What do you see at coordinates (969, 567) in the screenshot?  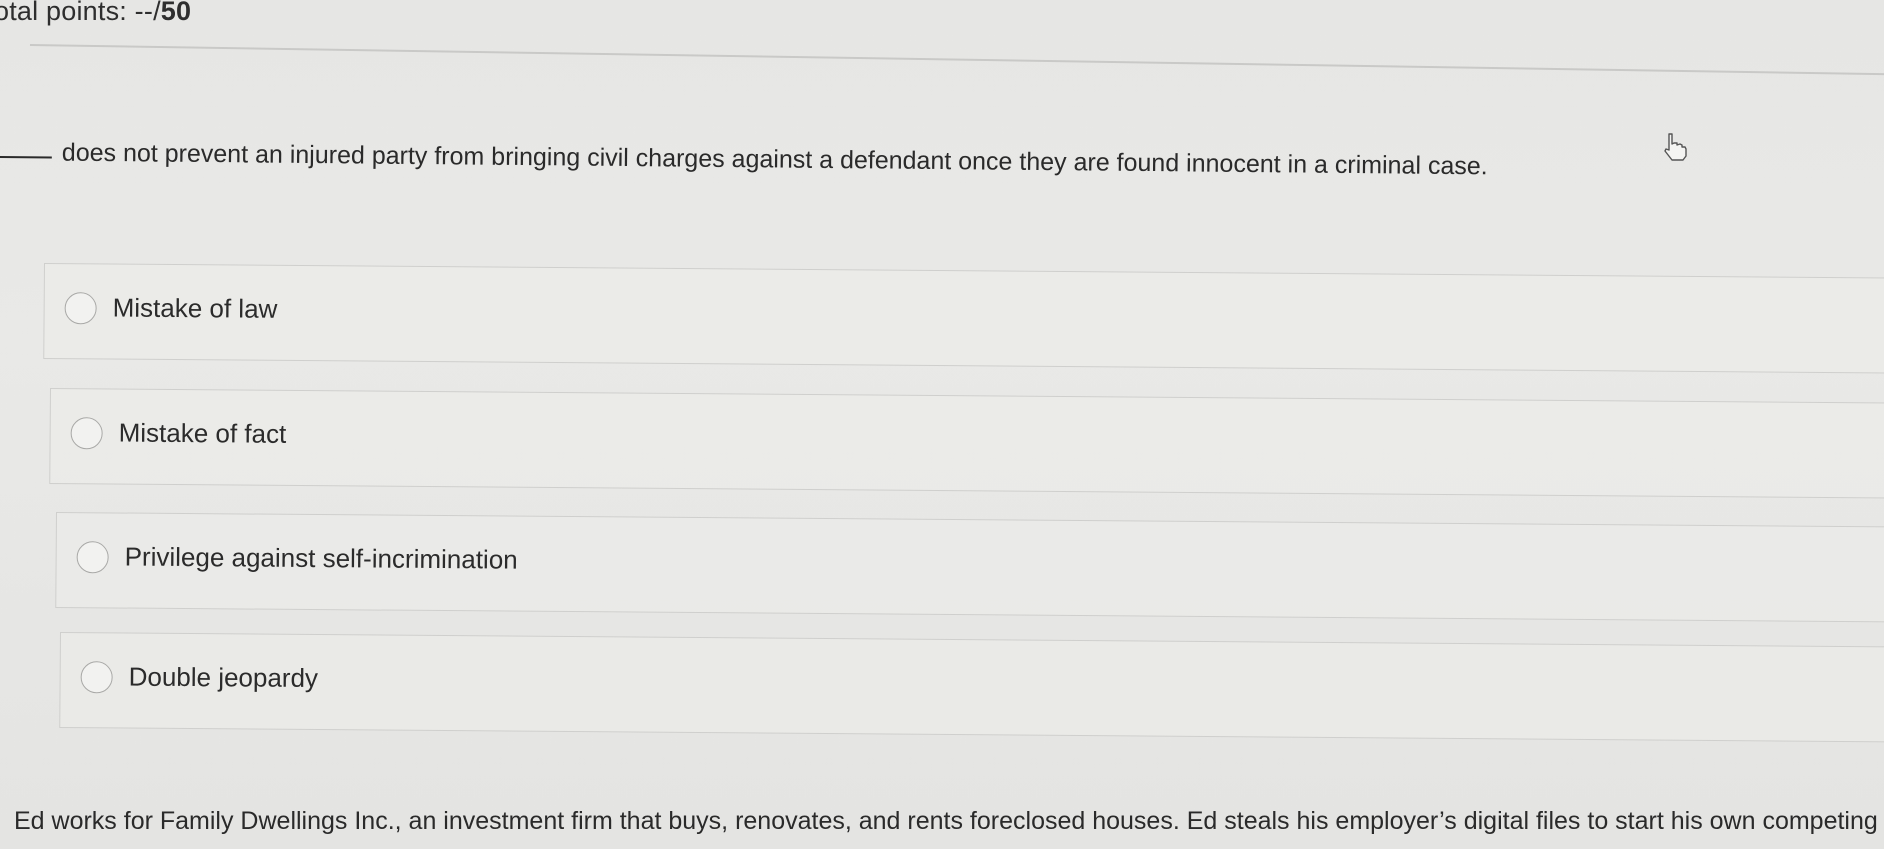 I see `option-privilege-against-self-incrimination: Privilege against self-incrimination` at bounding box center [969, 567].